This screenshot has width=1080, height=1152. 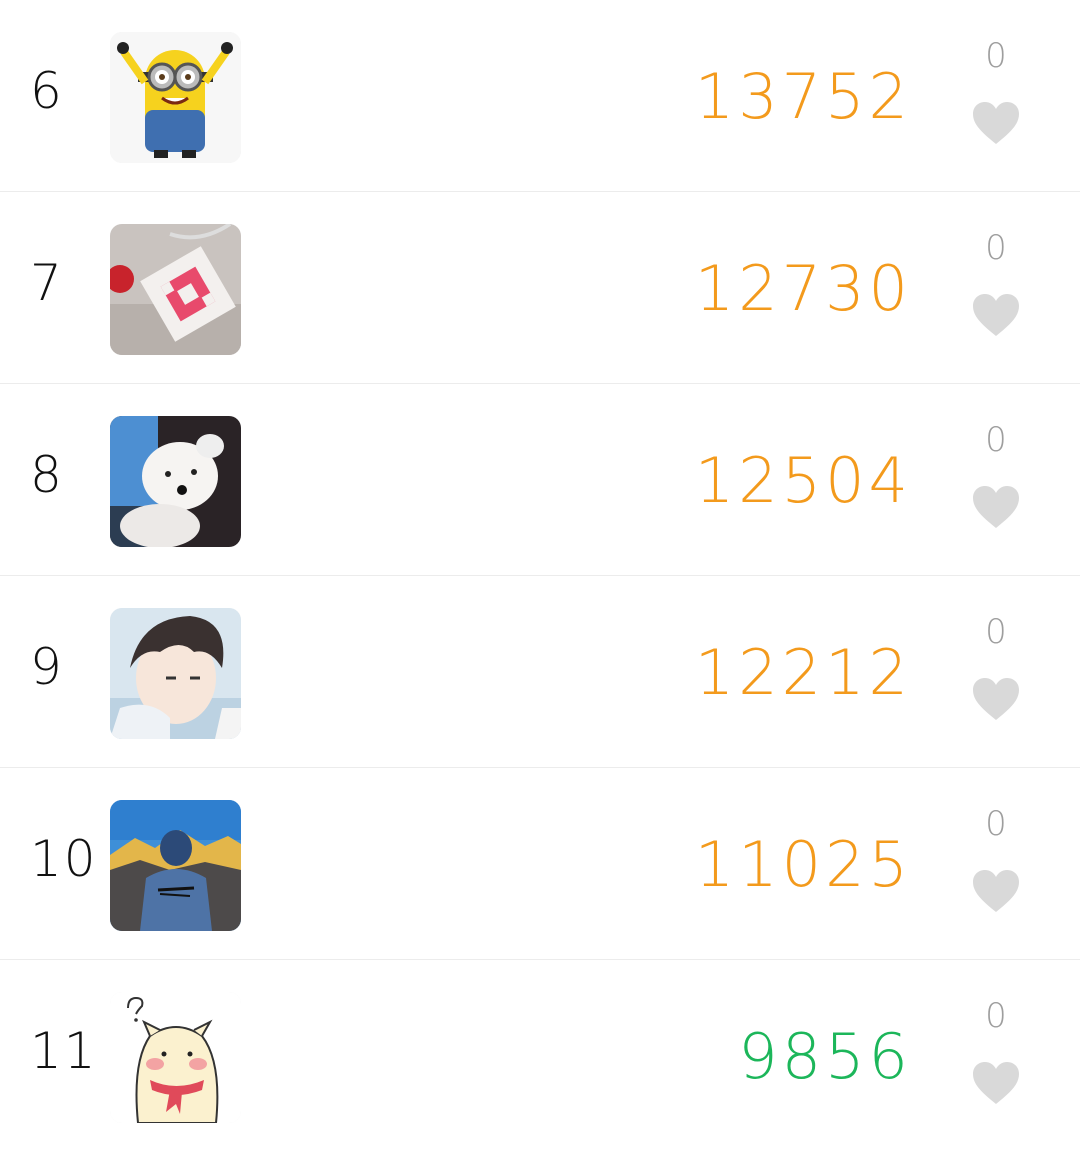 I want to click on rank-number: 11, so click(x=64, y=1051).